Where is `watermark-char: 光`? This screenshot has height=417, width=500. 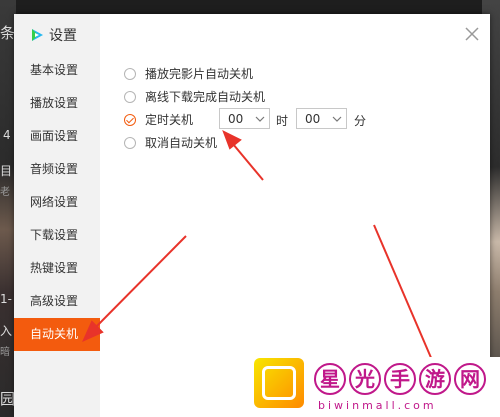 watermark-char: 光 is located at coordinates (365, 379).